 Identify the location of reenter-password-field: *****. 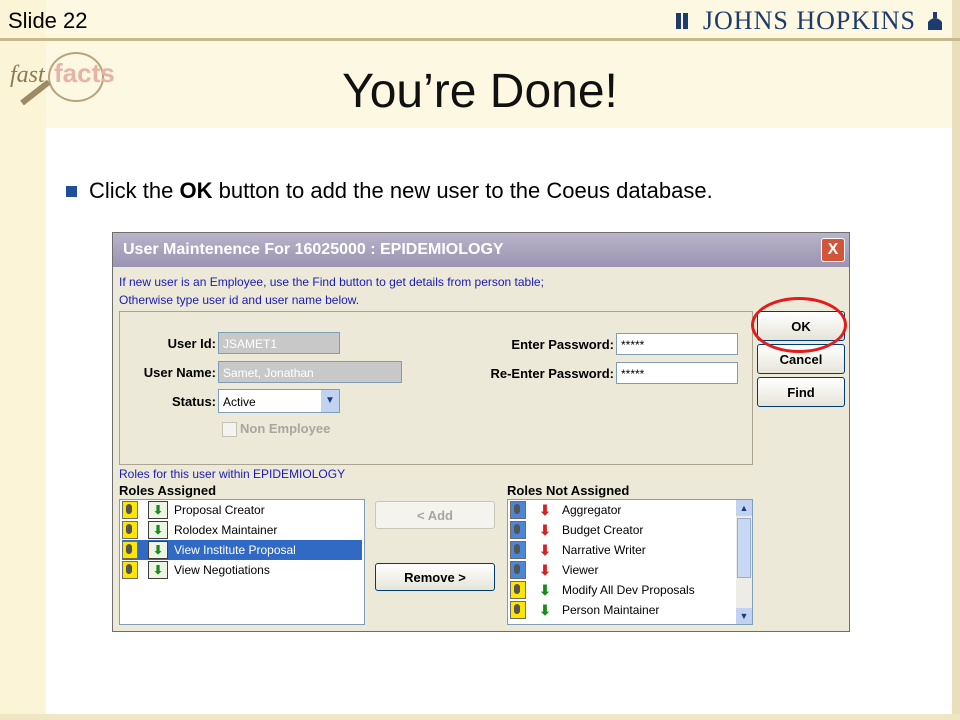
(677, 373).